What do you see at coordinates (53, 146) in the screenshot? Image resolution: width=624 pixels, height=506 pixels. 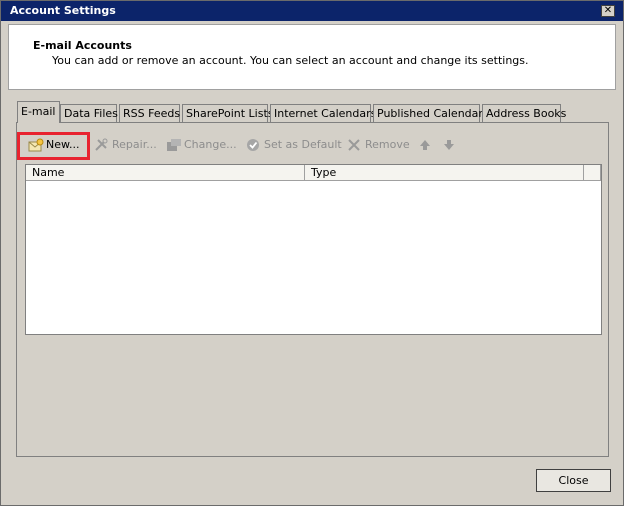 I see `new-button-highlight` at bounding box center [53, 146].